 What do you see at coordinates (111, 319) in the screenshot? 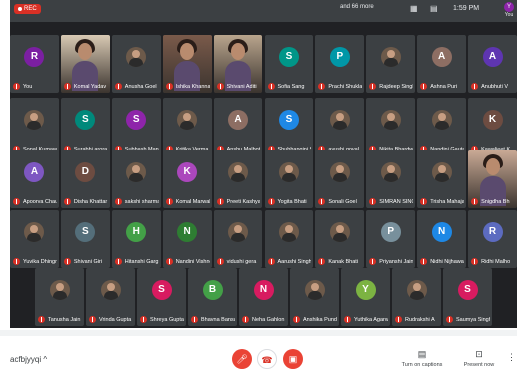
I see `participant-name-bar: Vrinda Gupta` at bounding box center [111, 319].